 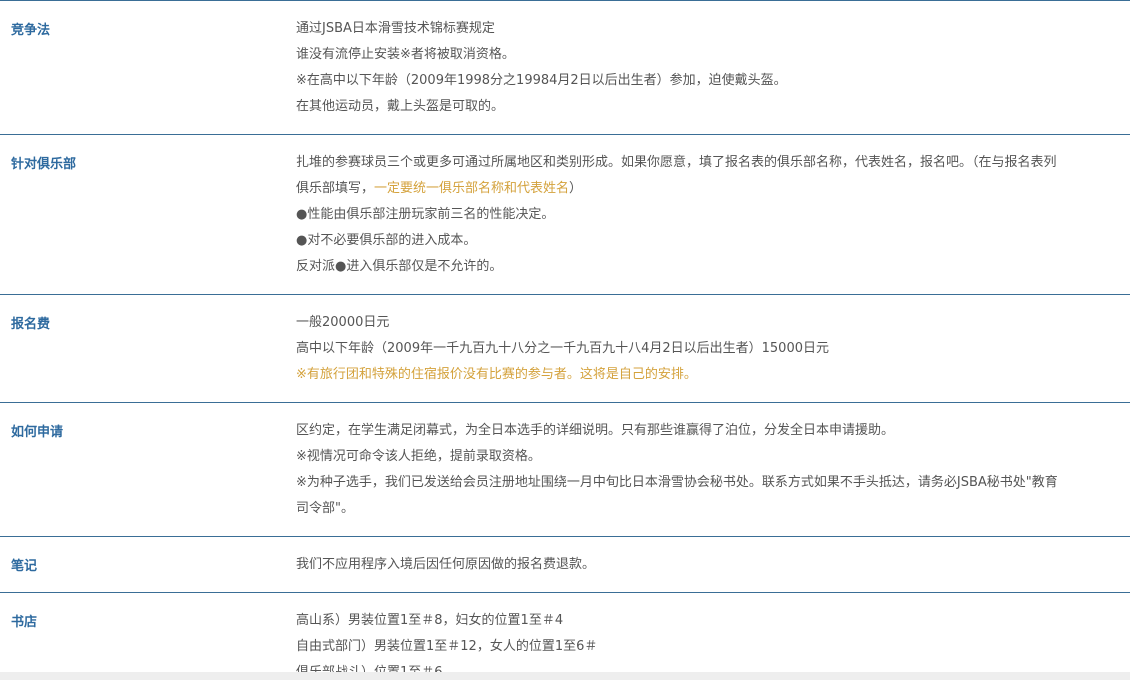 I want to click on row-label: 如何申请, so click(x=37, y=432).